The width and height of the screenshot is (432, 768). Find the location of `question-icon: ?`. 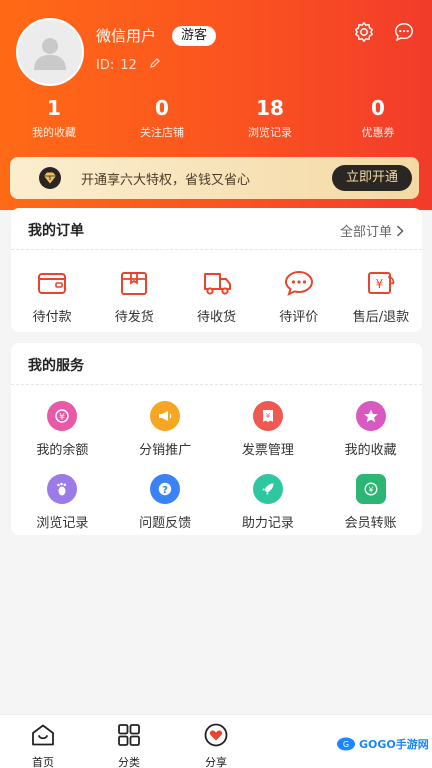

question-icon: ? is located at coordinates (165, 489).